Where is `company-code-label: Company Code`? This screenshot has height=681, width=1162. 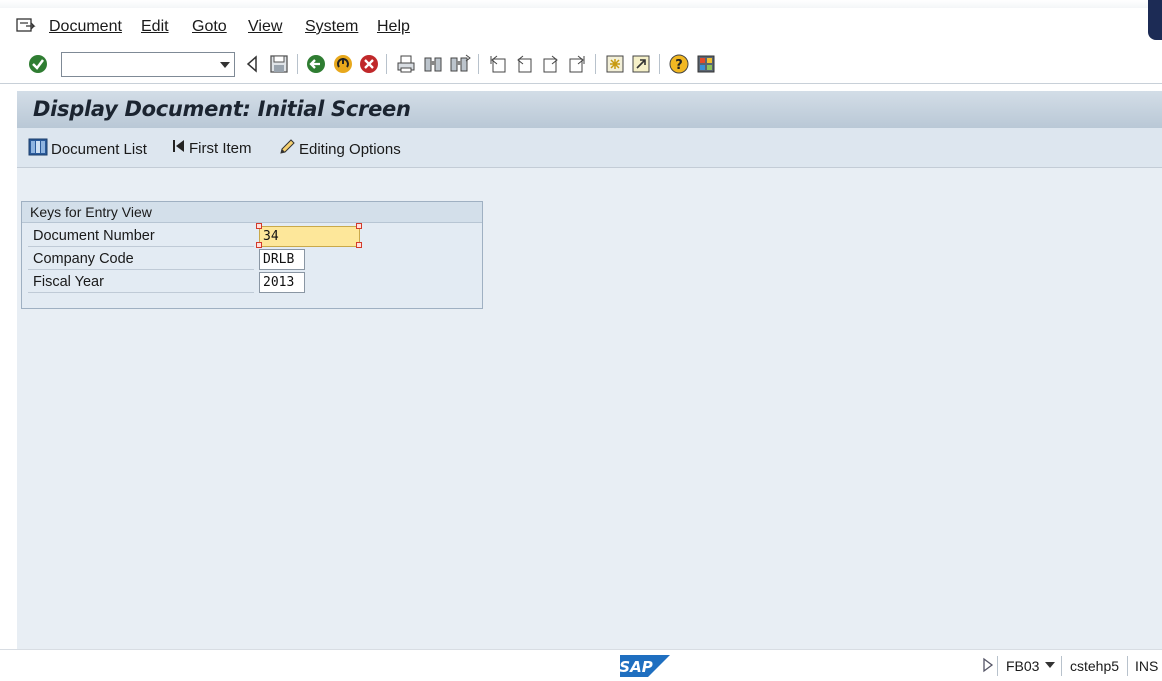 company-code-label: Company Code is located at coordinates (141, 259).